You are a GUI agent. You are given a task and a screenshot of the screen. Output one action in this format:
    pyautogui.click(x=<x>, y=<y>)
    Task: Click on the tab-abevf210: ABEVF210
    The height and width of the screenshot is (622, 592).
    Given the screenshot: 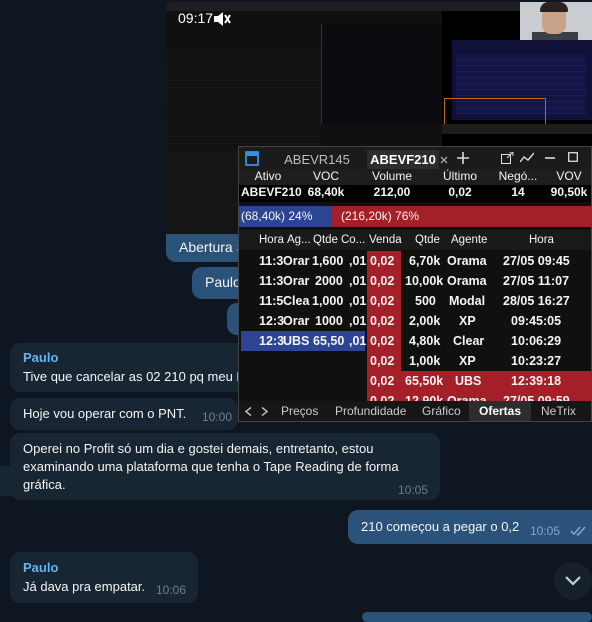 What is the action you would take?
    pyautogui.click(x=403, y=159)
    